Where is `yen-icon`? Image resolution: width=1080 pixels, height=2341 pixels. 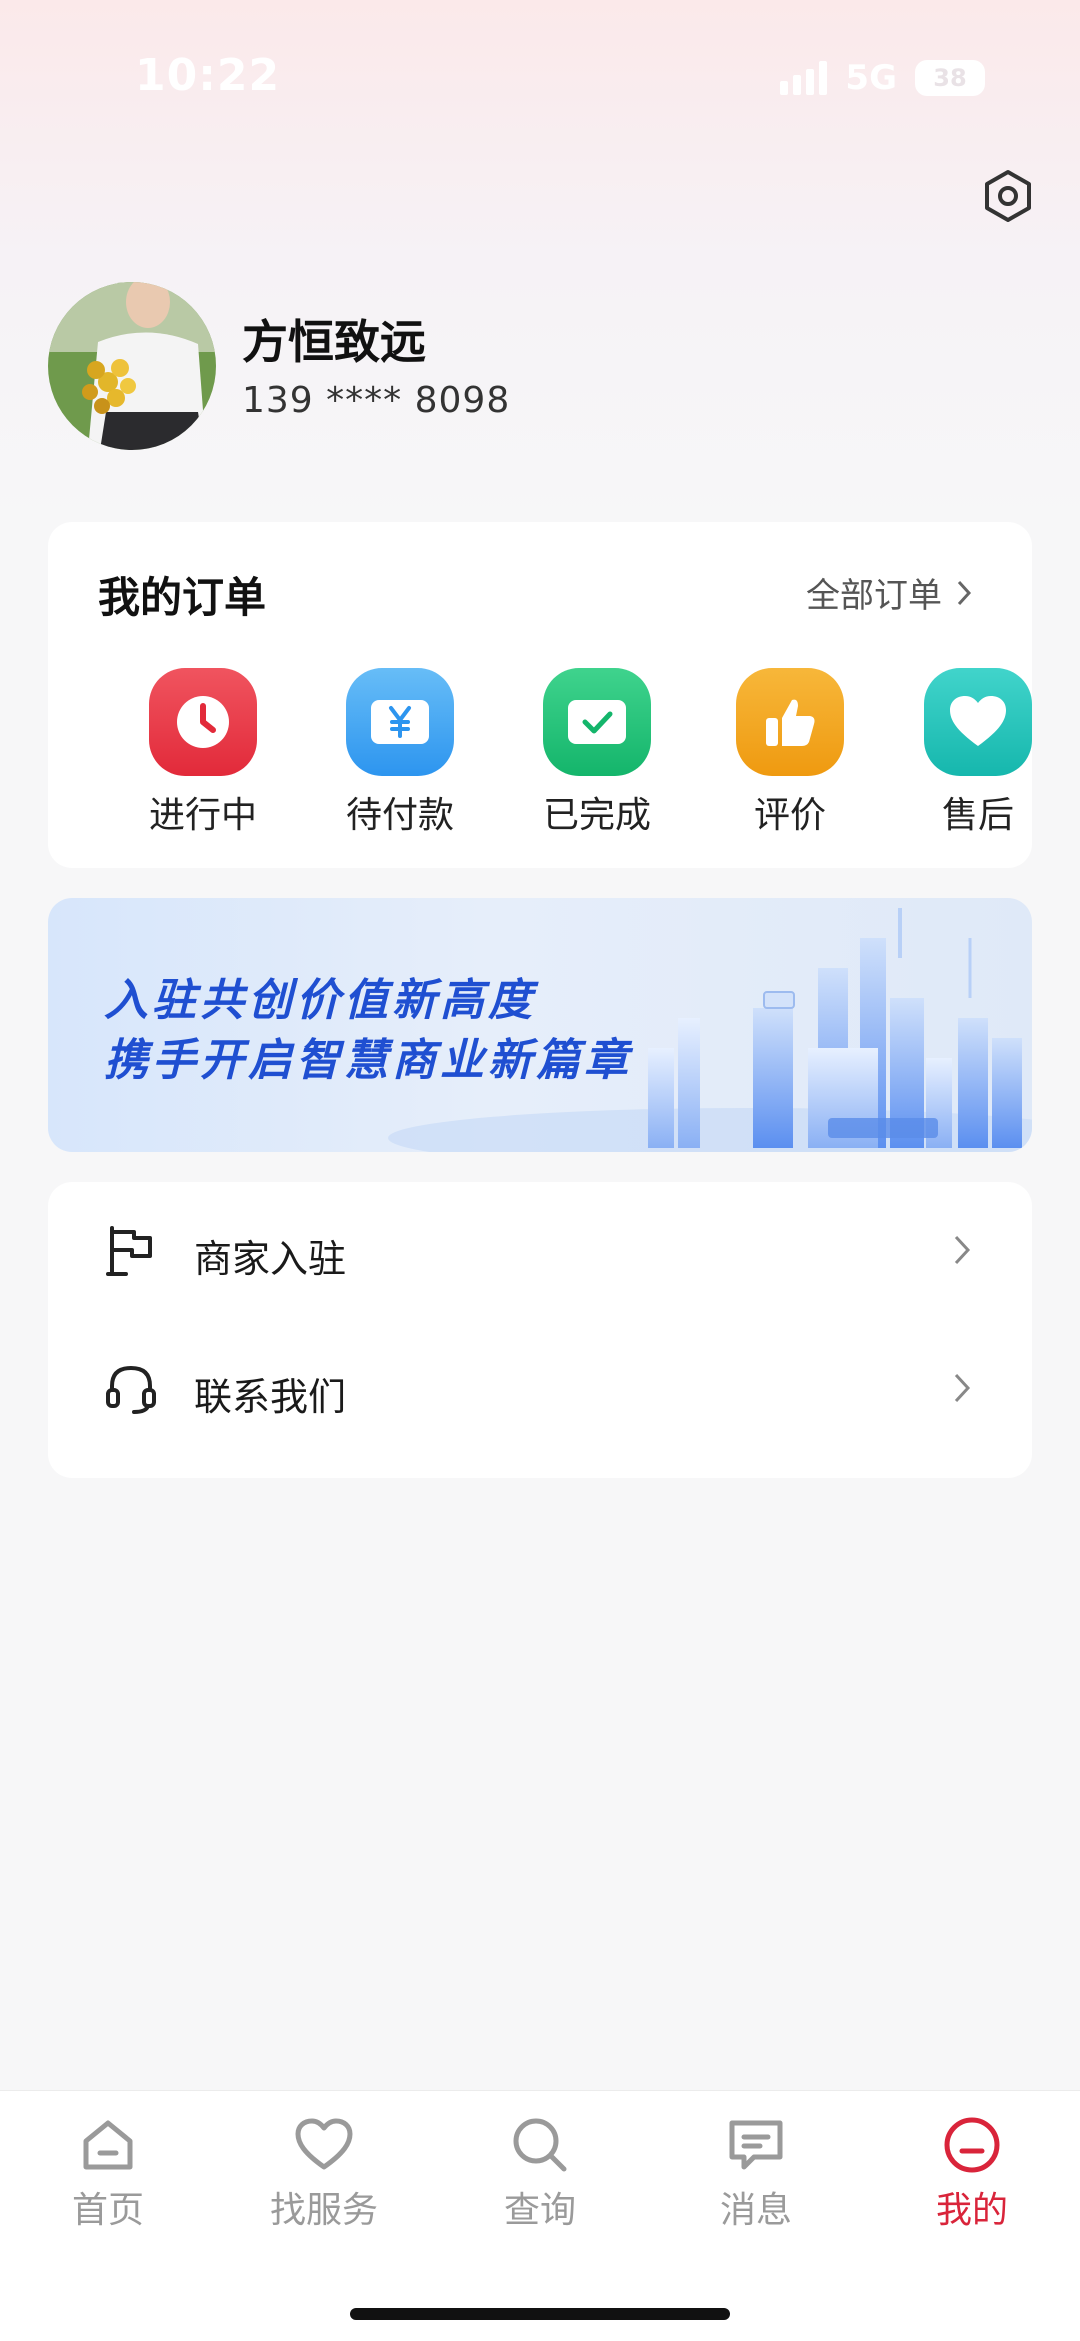 yen-icon is located at coordinates (400, 722).